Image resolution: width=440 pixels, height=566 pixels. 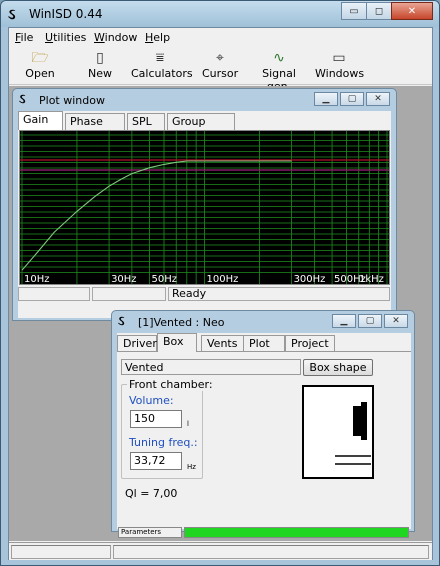 I want to click on volume-input: 150, so click(x=156, y=419).